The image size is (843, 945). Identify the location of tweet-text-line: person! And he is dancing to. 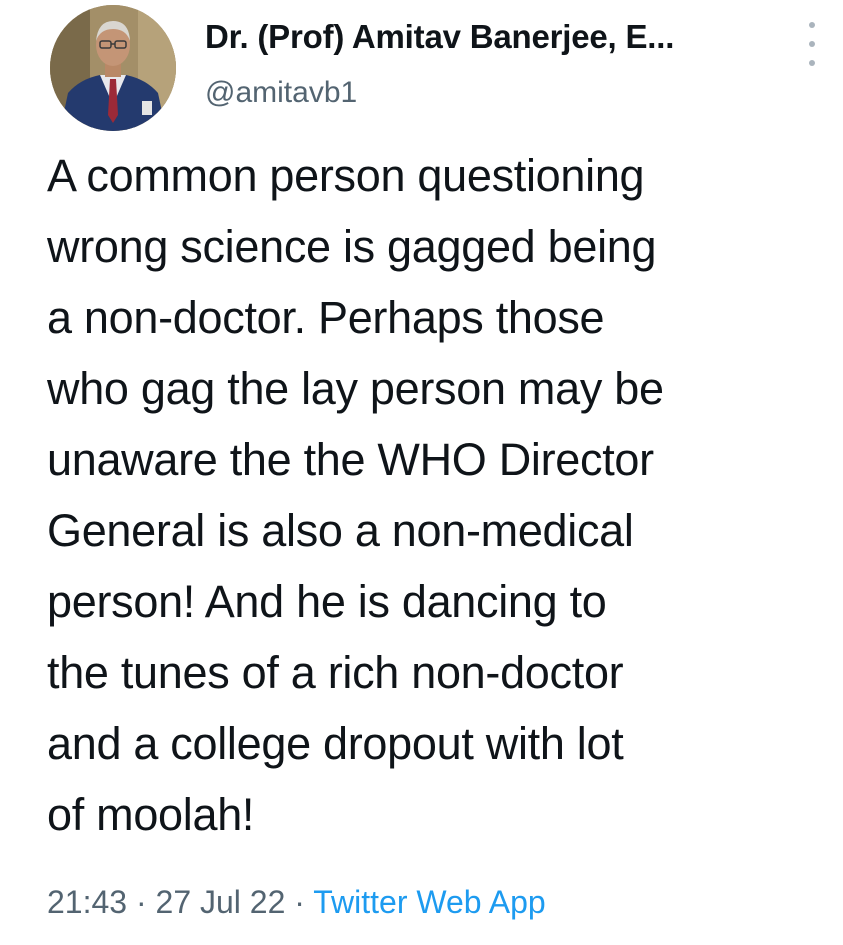
(327, 601).